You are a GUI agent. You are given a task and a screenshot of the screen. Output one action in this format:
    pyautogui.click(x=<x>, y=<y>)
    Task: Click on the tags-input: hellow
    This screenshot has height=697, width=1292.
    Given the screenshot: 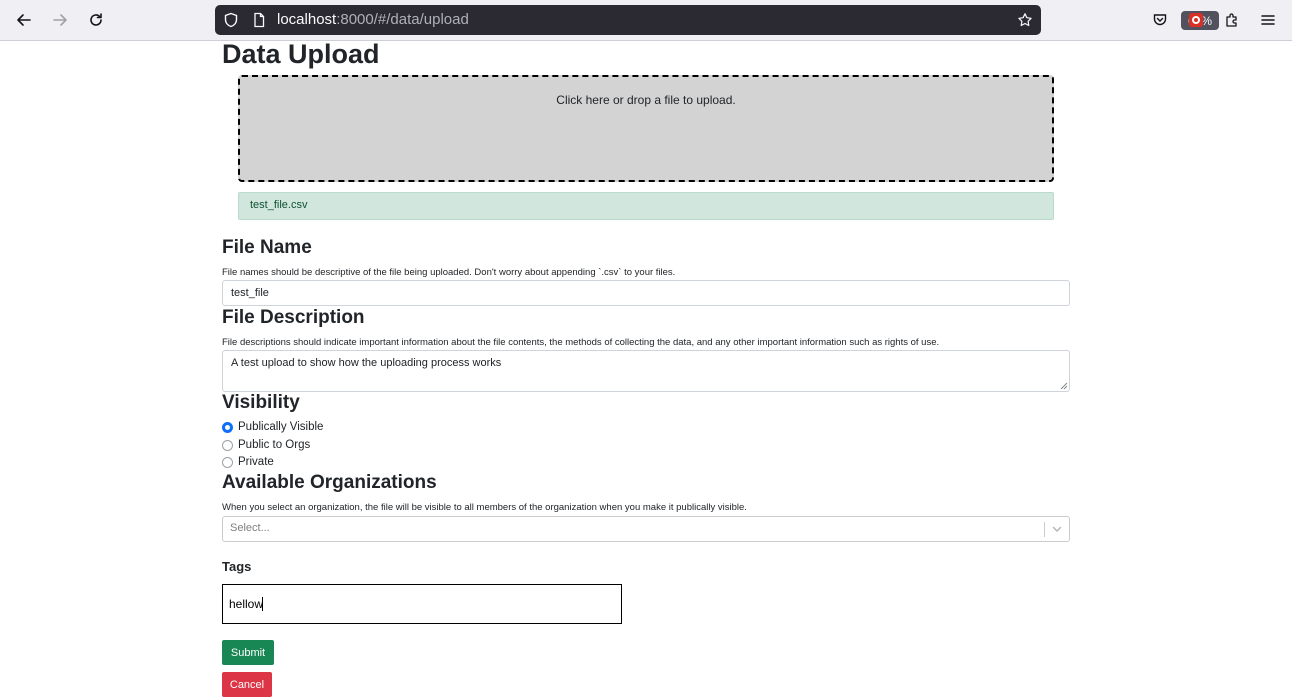 What is the action you would take?
    pyautogui.click(x=422, y=604)
    